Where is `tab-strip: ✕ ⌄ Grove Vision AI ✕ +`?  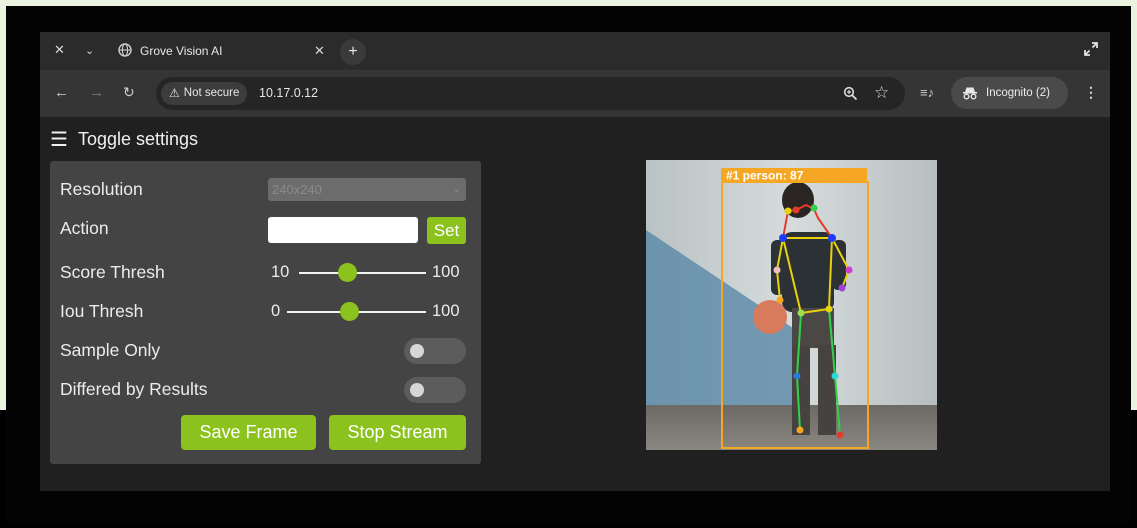
tab-strip: ✕ ⌄ Grove Vision AI ✕ + is located at coordinates (575, 51).